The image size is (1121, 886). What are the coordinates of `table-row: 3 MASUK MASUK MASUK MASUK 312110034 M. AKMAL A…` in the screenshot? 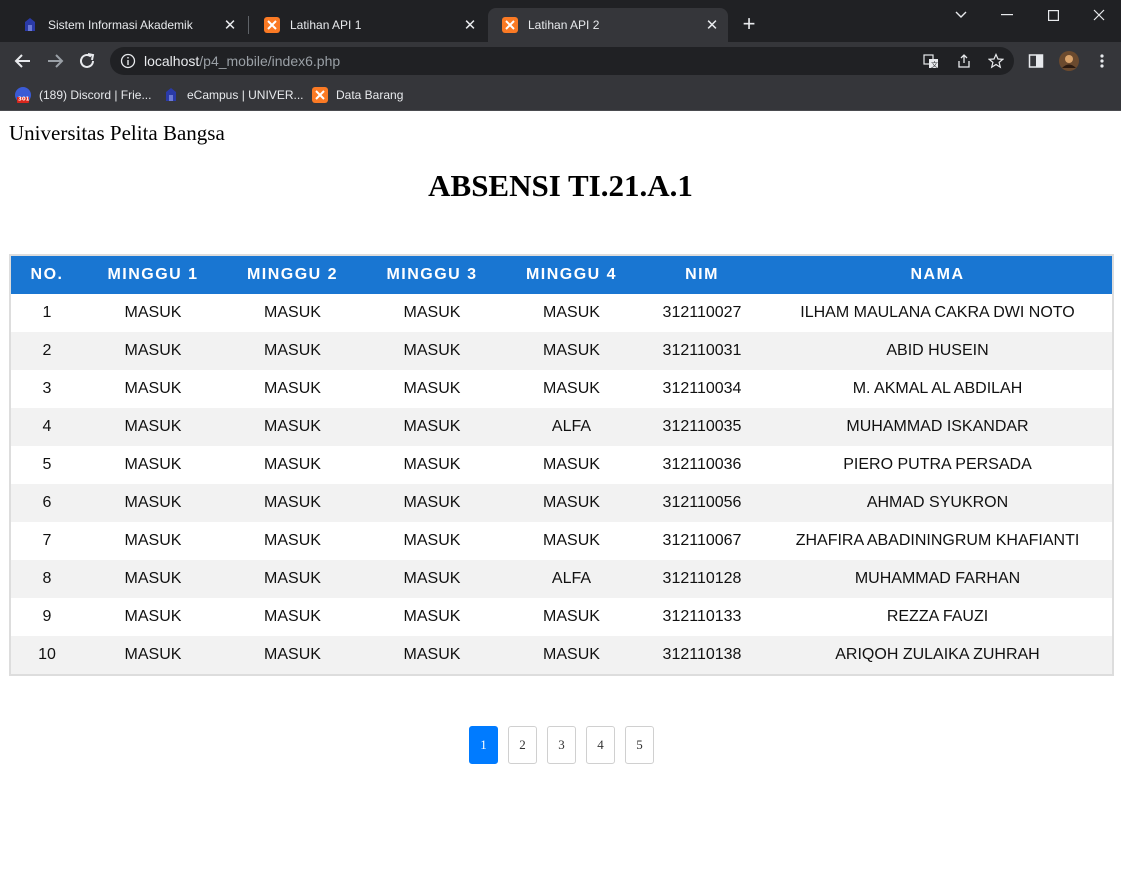 It's located at (561, 389).